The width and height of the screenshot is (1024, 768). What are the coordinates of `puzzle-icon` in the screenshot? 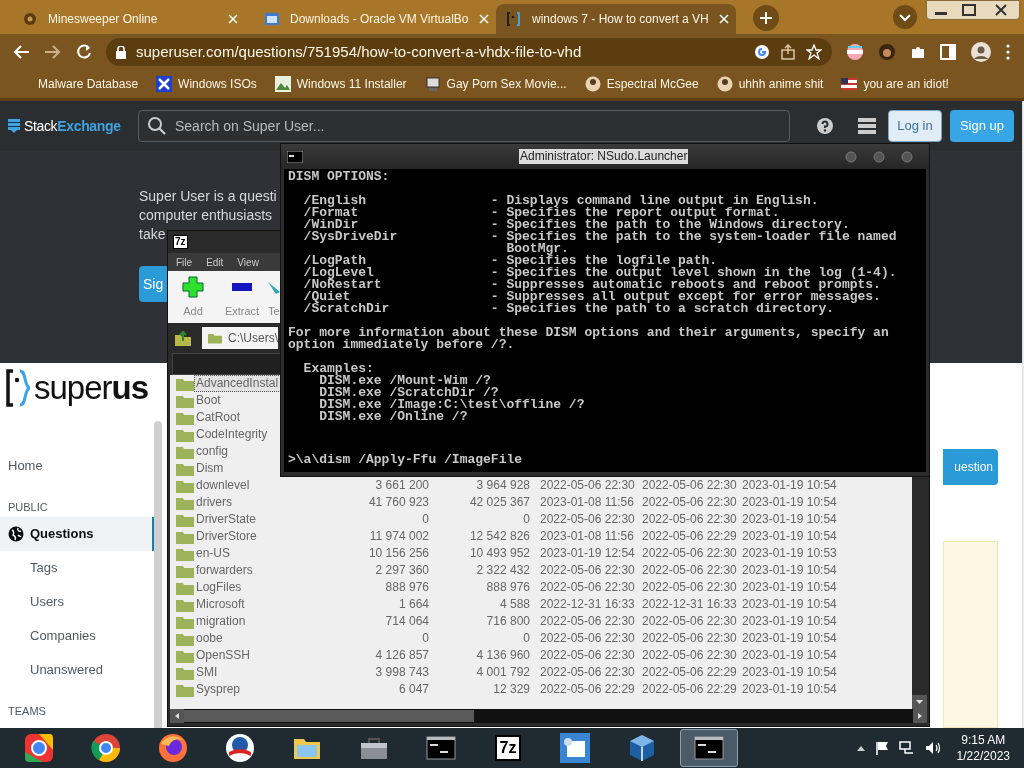 It's located at (918, 52).